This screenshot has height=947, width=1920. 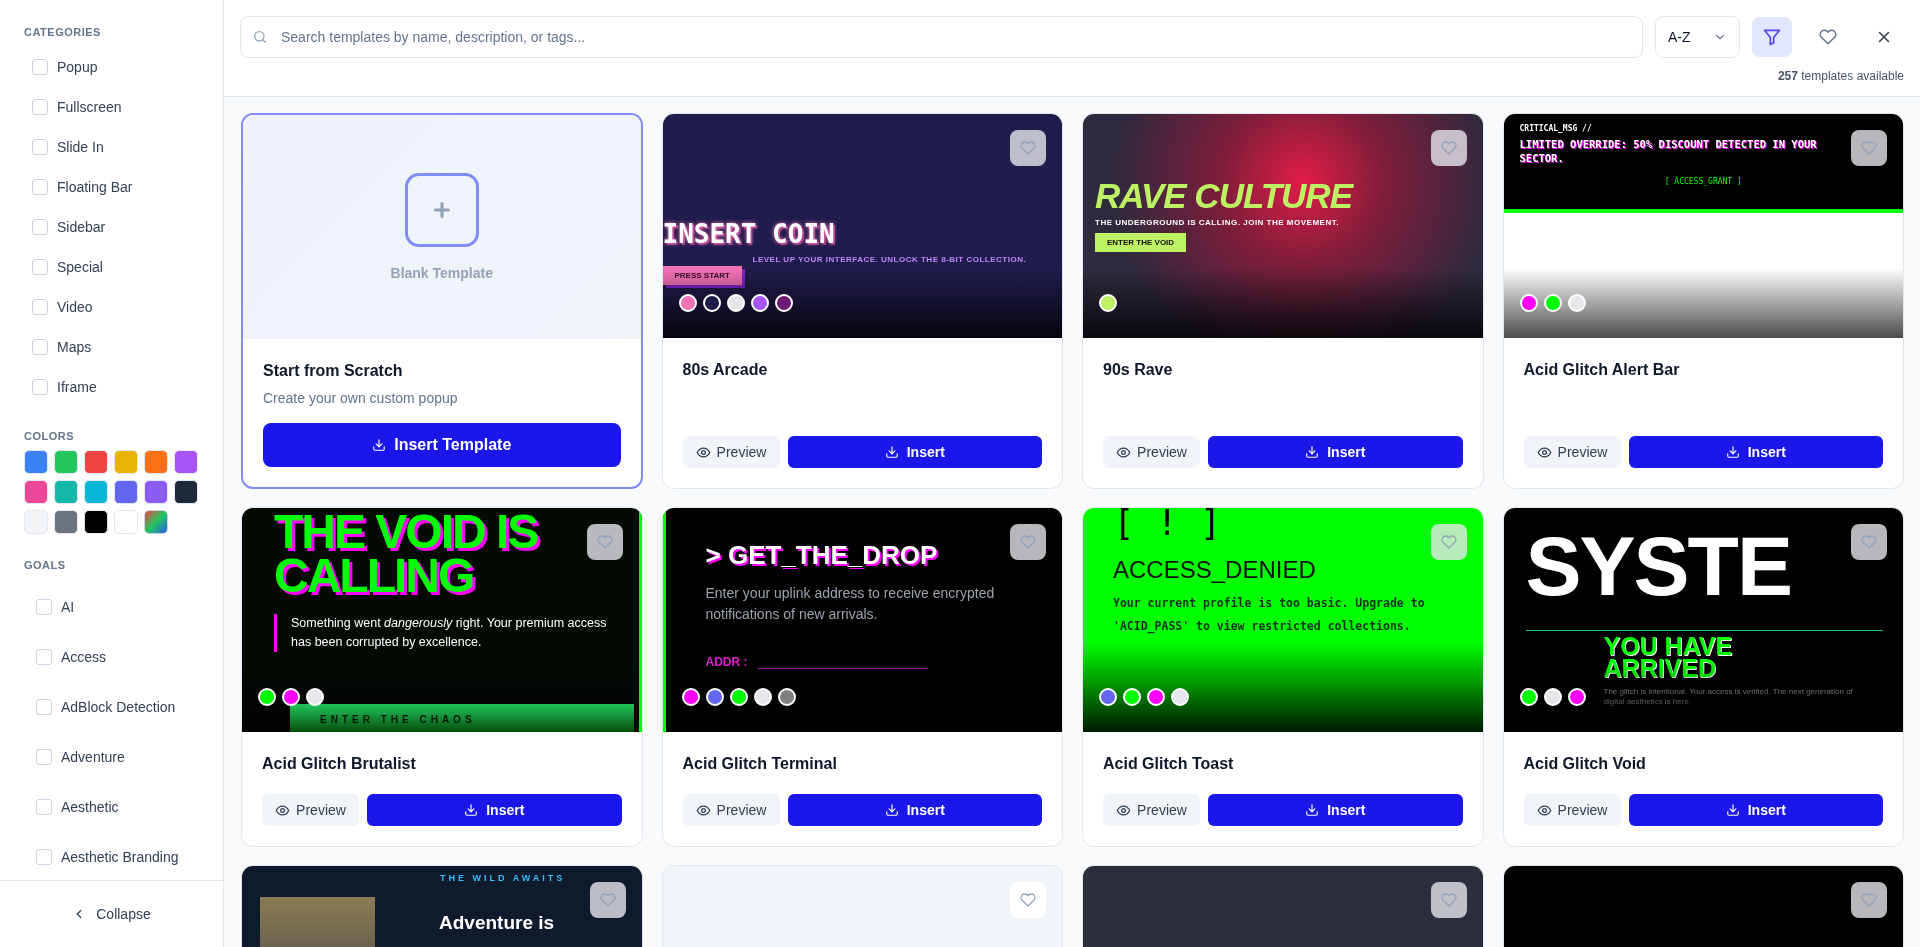 I want to click on template-title: Acid Glitch Brutalist, so click(x=339, y=764).